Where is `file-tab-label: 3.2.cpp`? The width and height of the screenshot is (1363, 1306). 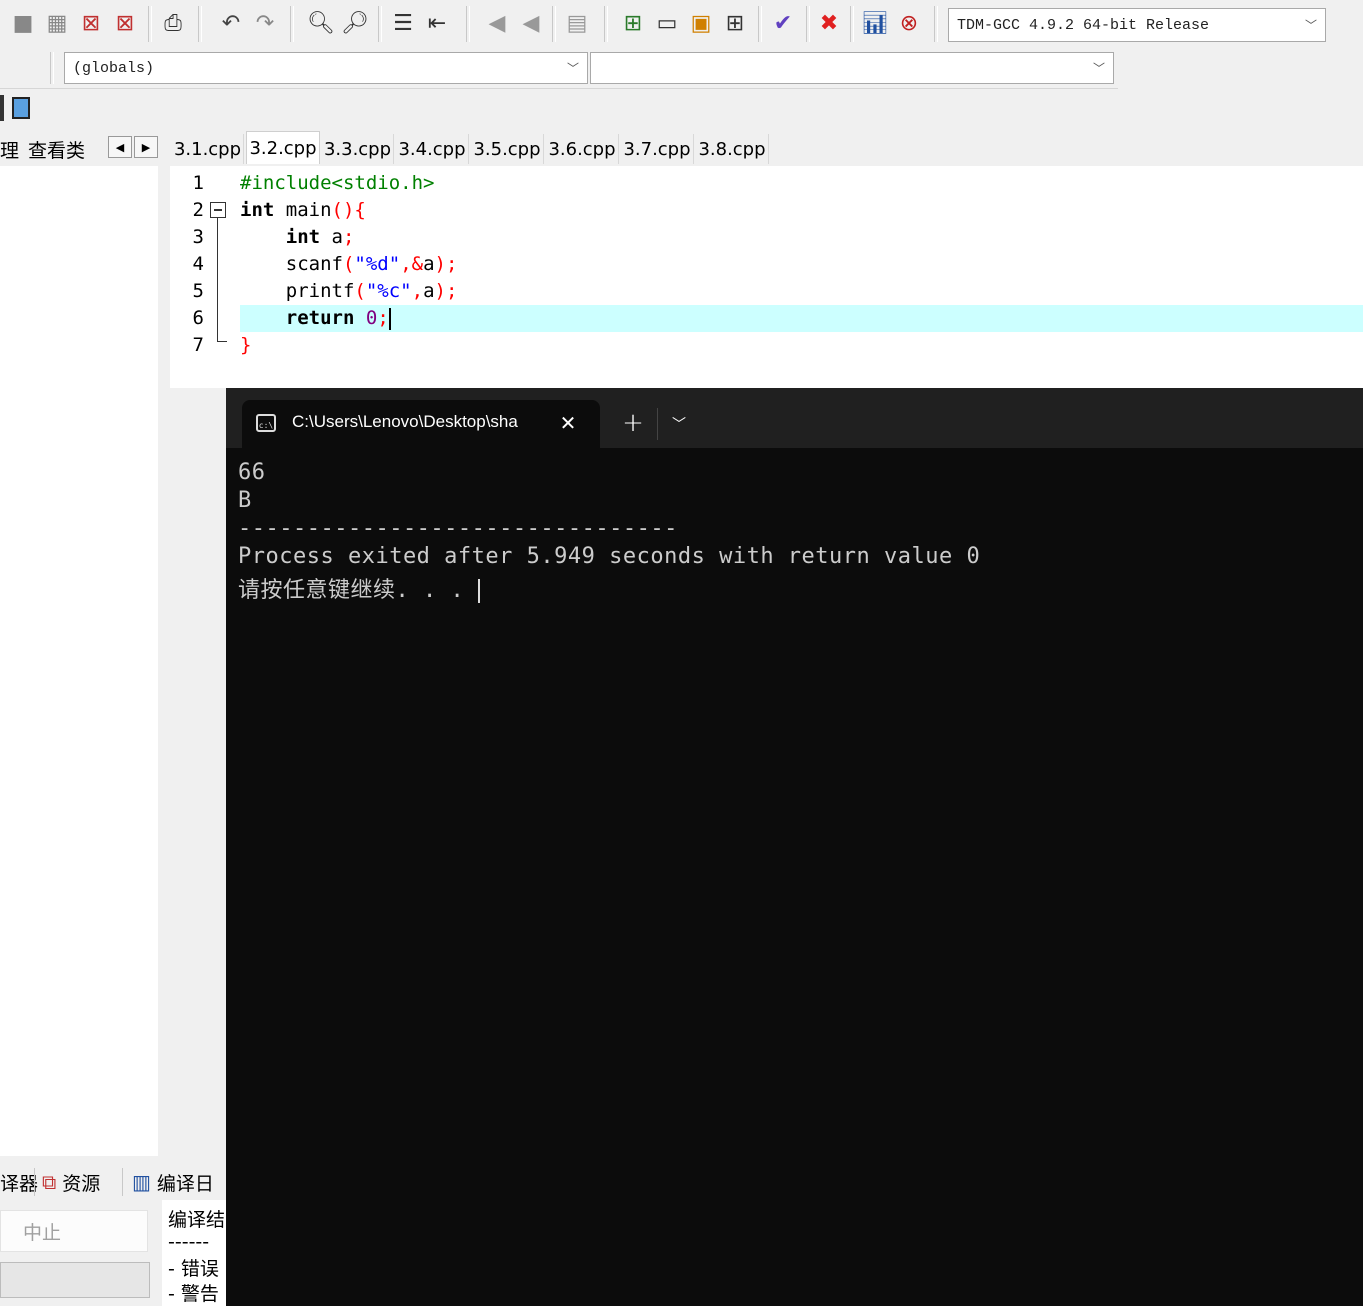
file-tab-label: 3.2.cpp is located at coordinates (283, 148).